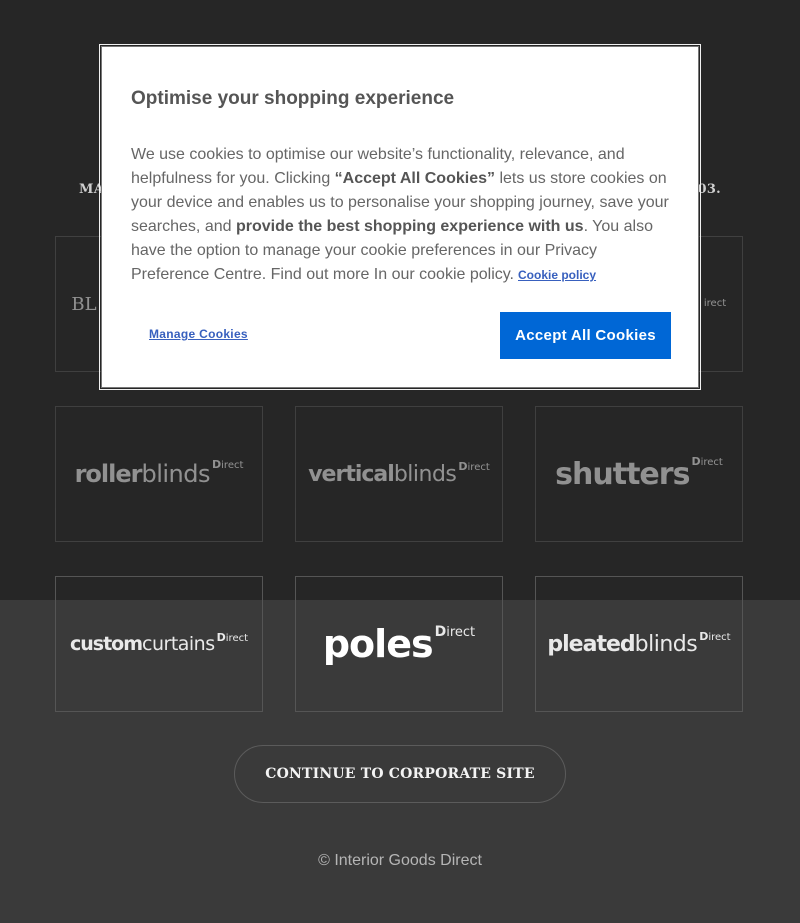  Describe the element at coordinates (557, 275) in the screenshot. I see `cookie-policy-link: Cookie policy` at that location.